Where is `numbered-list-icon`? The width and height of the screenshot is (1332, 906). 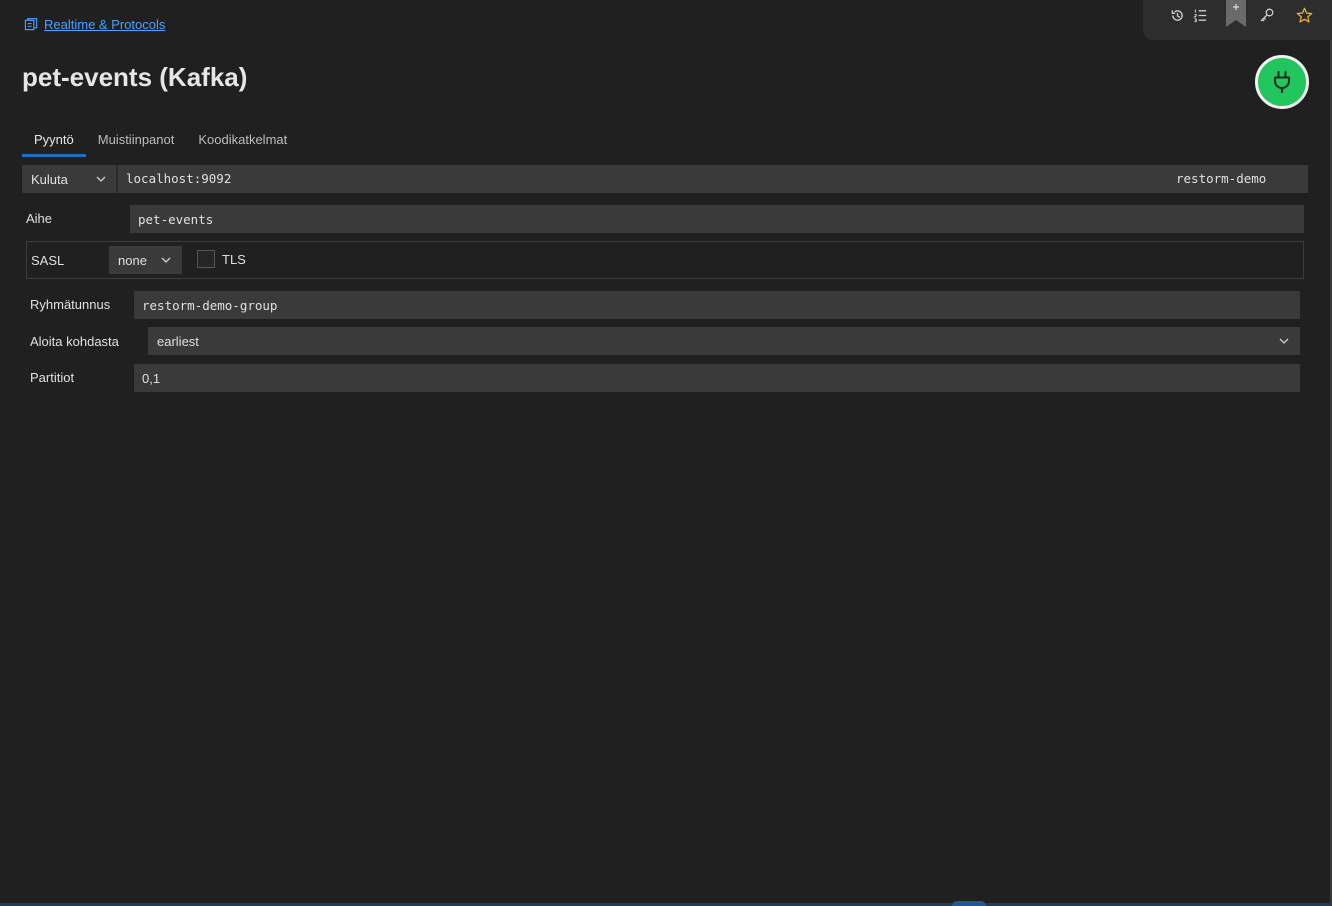 numbered-list-icon is located at coordinates (1199, 15).